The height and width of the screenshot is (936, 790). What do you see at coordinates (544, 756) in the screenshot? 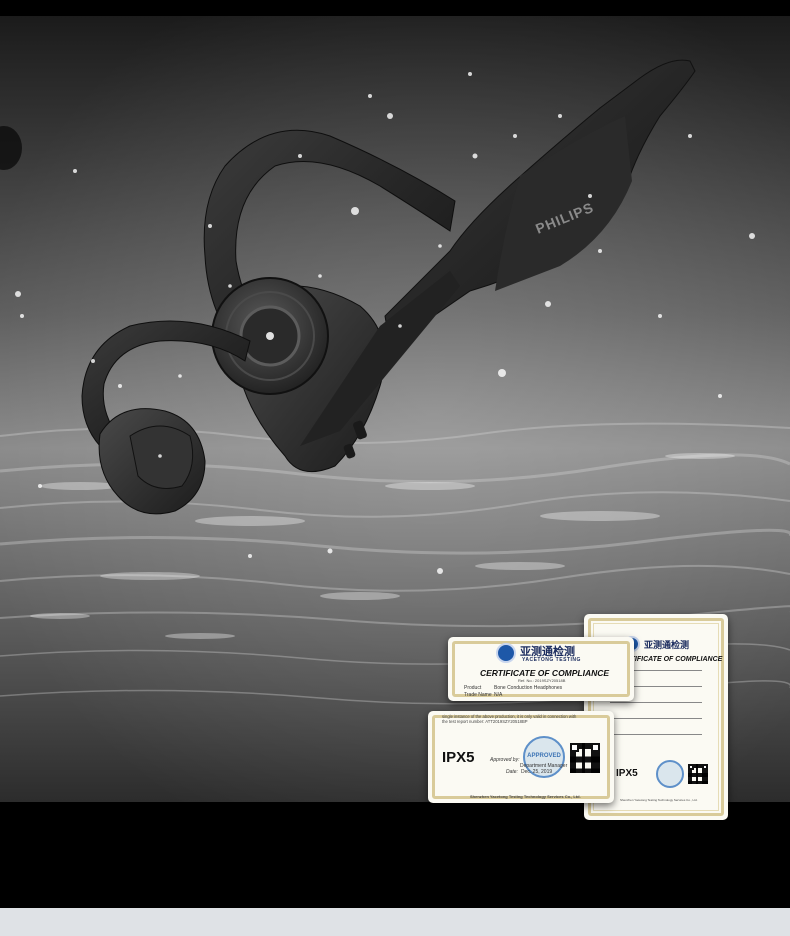
I see `stamp-text: APPROVED` at bounding box center [544, 756].